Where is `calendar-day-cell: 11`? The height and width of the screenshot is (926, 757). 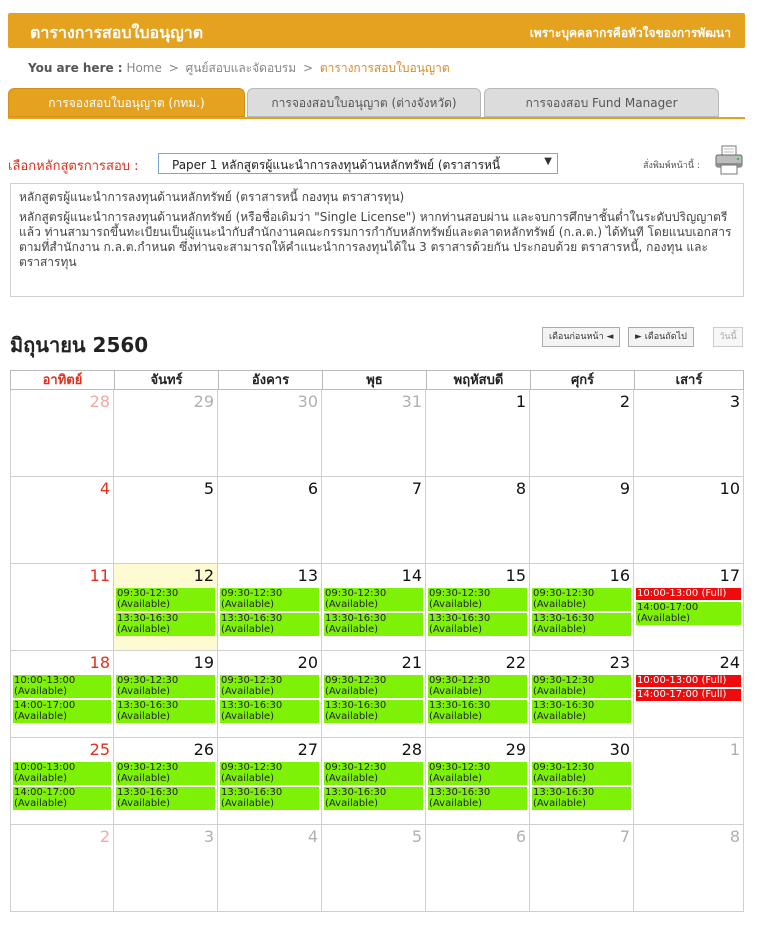 calendar-day-cell: 11 is located at coordinates (62, 607).